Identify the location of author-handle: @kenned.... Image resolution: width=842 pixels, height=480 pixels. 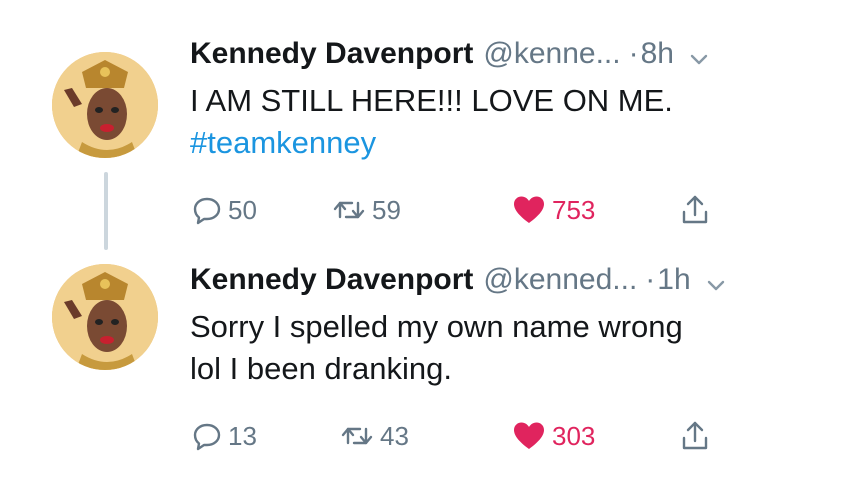
(560, 280).